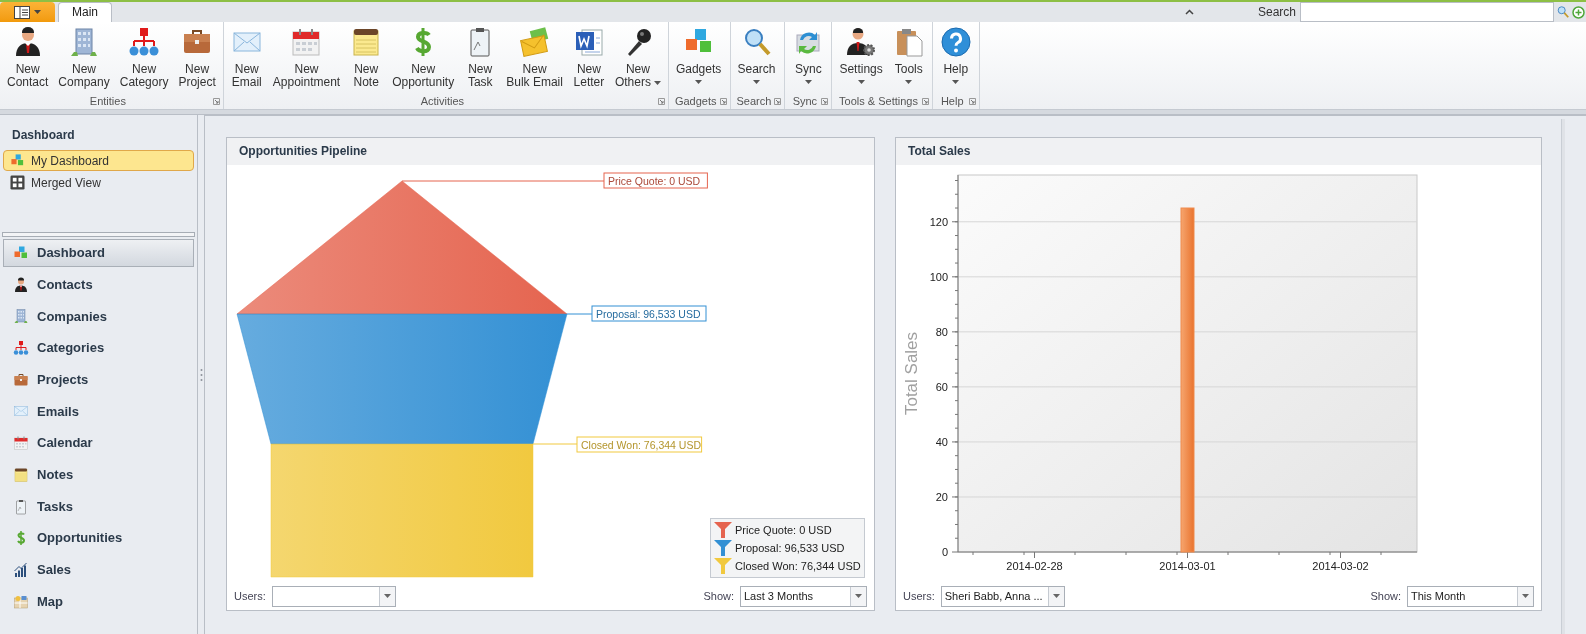 The image size is (1586, 634). I want to click on person-gear-icon, so click(861, 42).